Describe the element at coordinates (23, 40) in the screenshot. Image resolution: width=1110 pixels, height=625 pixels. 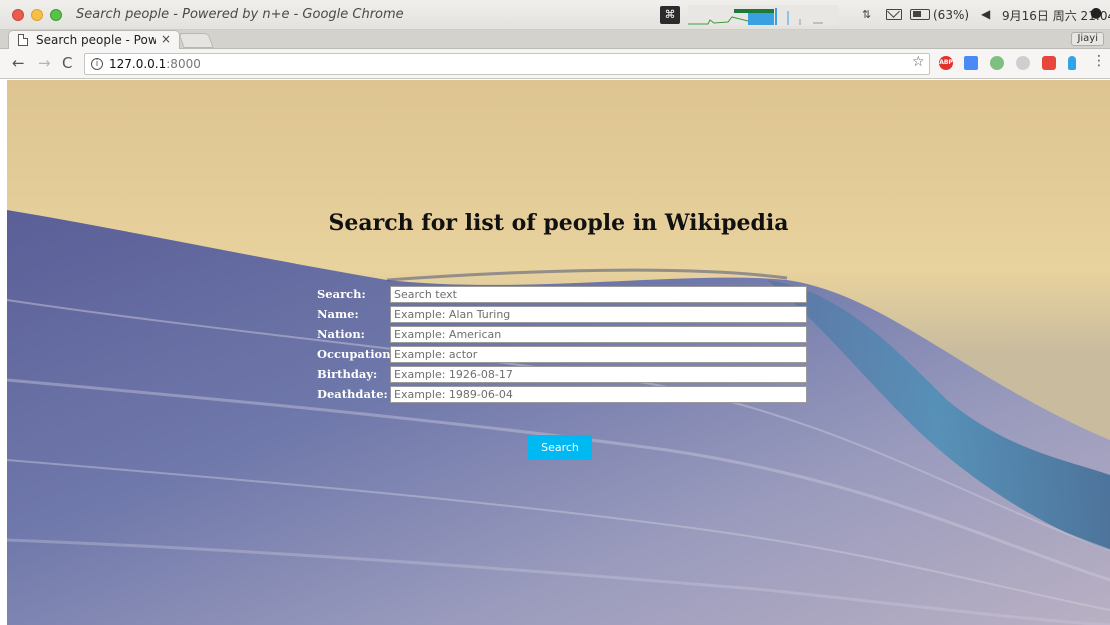
I see `page-icon` at that location.